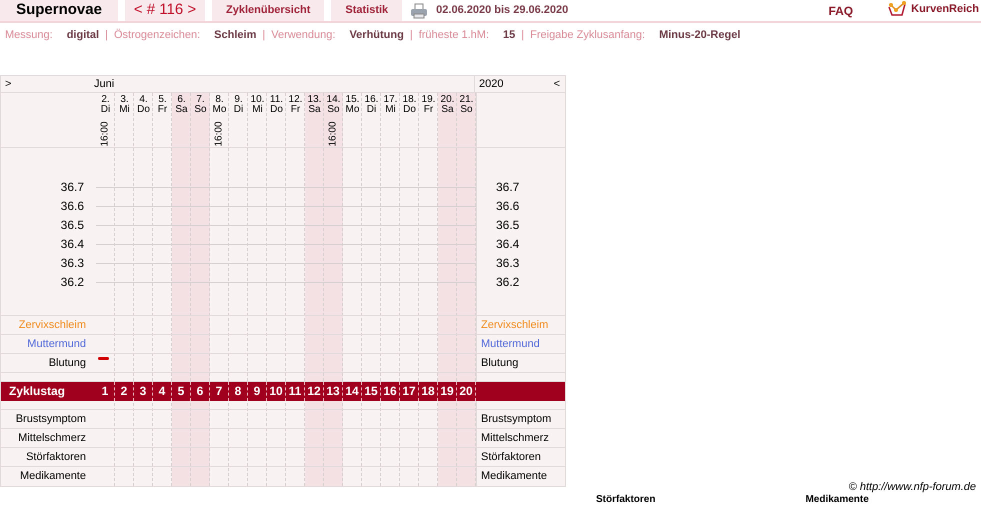 The height and width of the screenshot is (506, 981). What do you see at coordinates (143, 100) in the screenshot?
I see `date-label: 4.` at bounding box center [143, 100].